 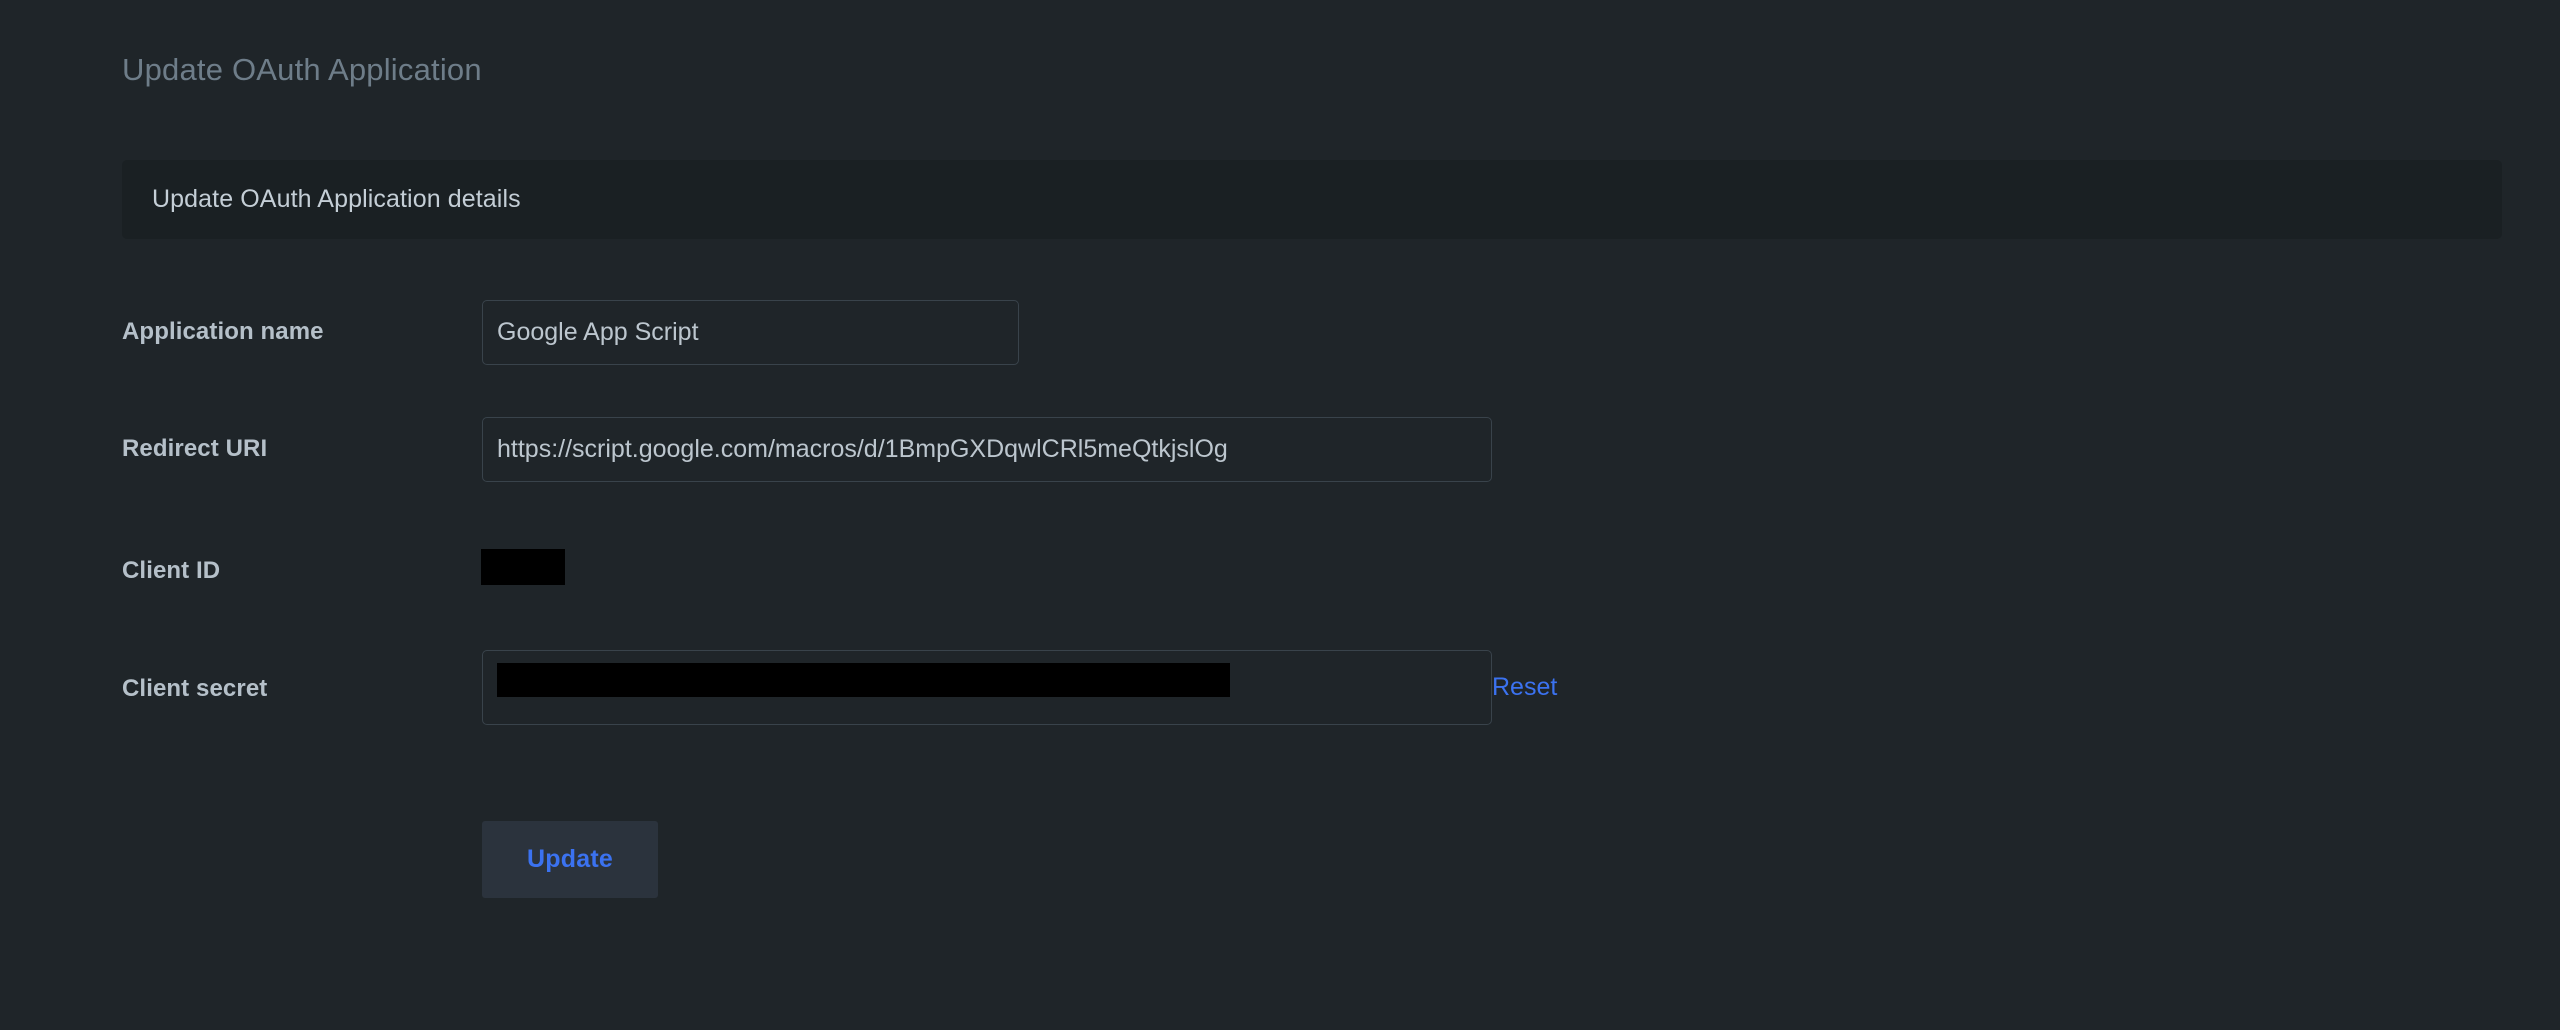 I want to click on application-name-input: Google App Script, so click(x=750, y=332).